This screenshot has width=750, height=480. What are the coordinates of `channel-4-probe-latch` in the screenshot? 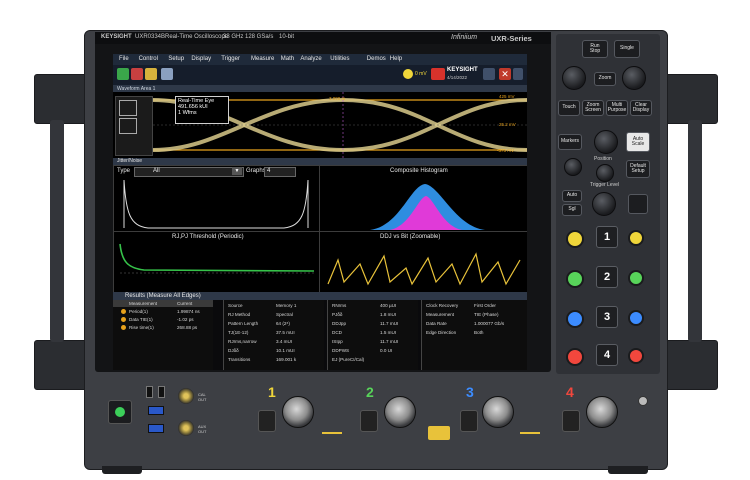 It's located at (571, 421).